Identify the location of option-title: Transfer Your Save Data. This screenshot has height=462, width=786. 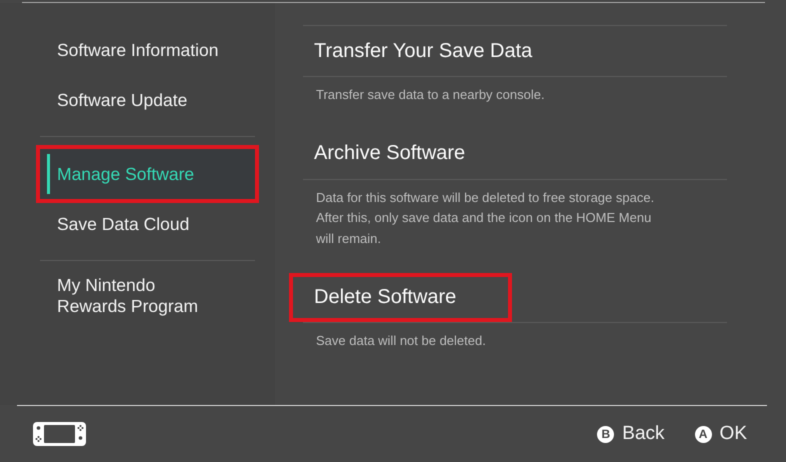
(423, 51).